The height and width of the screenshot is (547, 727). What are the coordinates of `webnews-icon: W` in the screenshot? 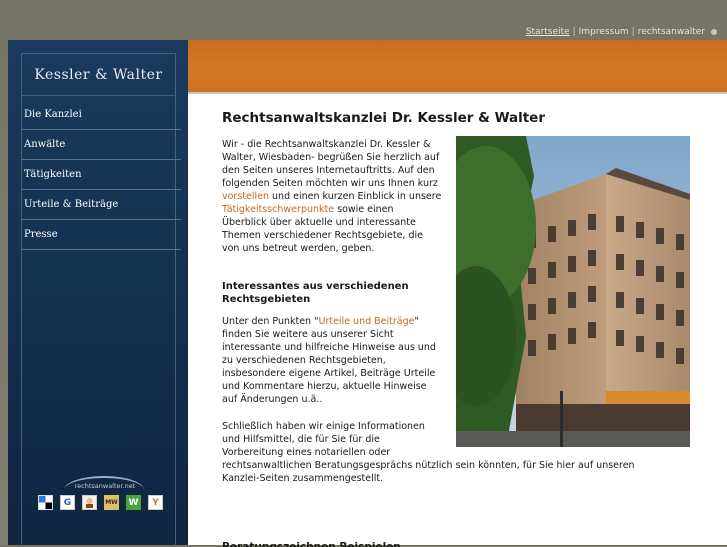 It's located at (133, 502).